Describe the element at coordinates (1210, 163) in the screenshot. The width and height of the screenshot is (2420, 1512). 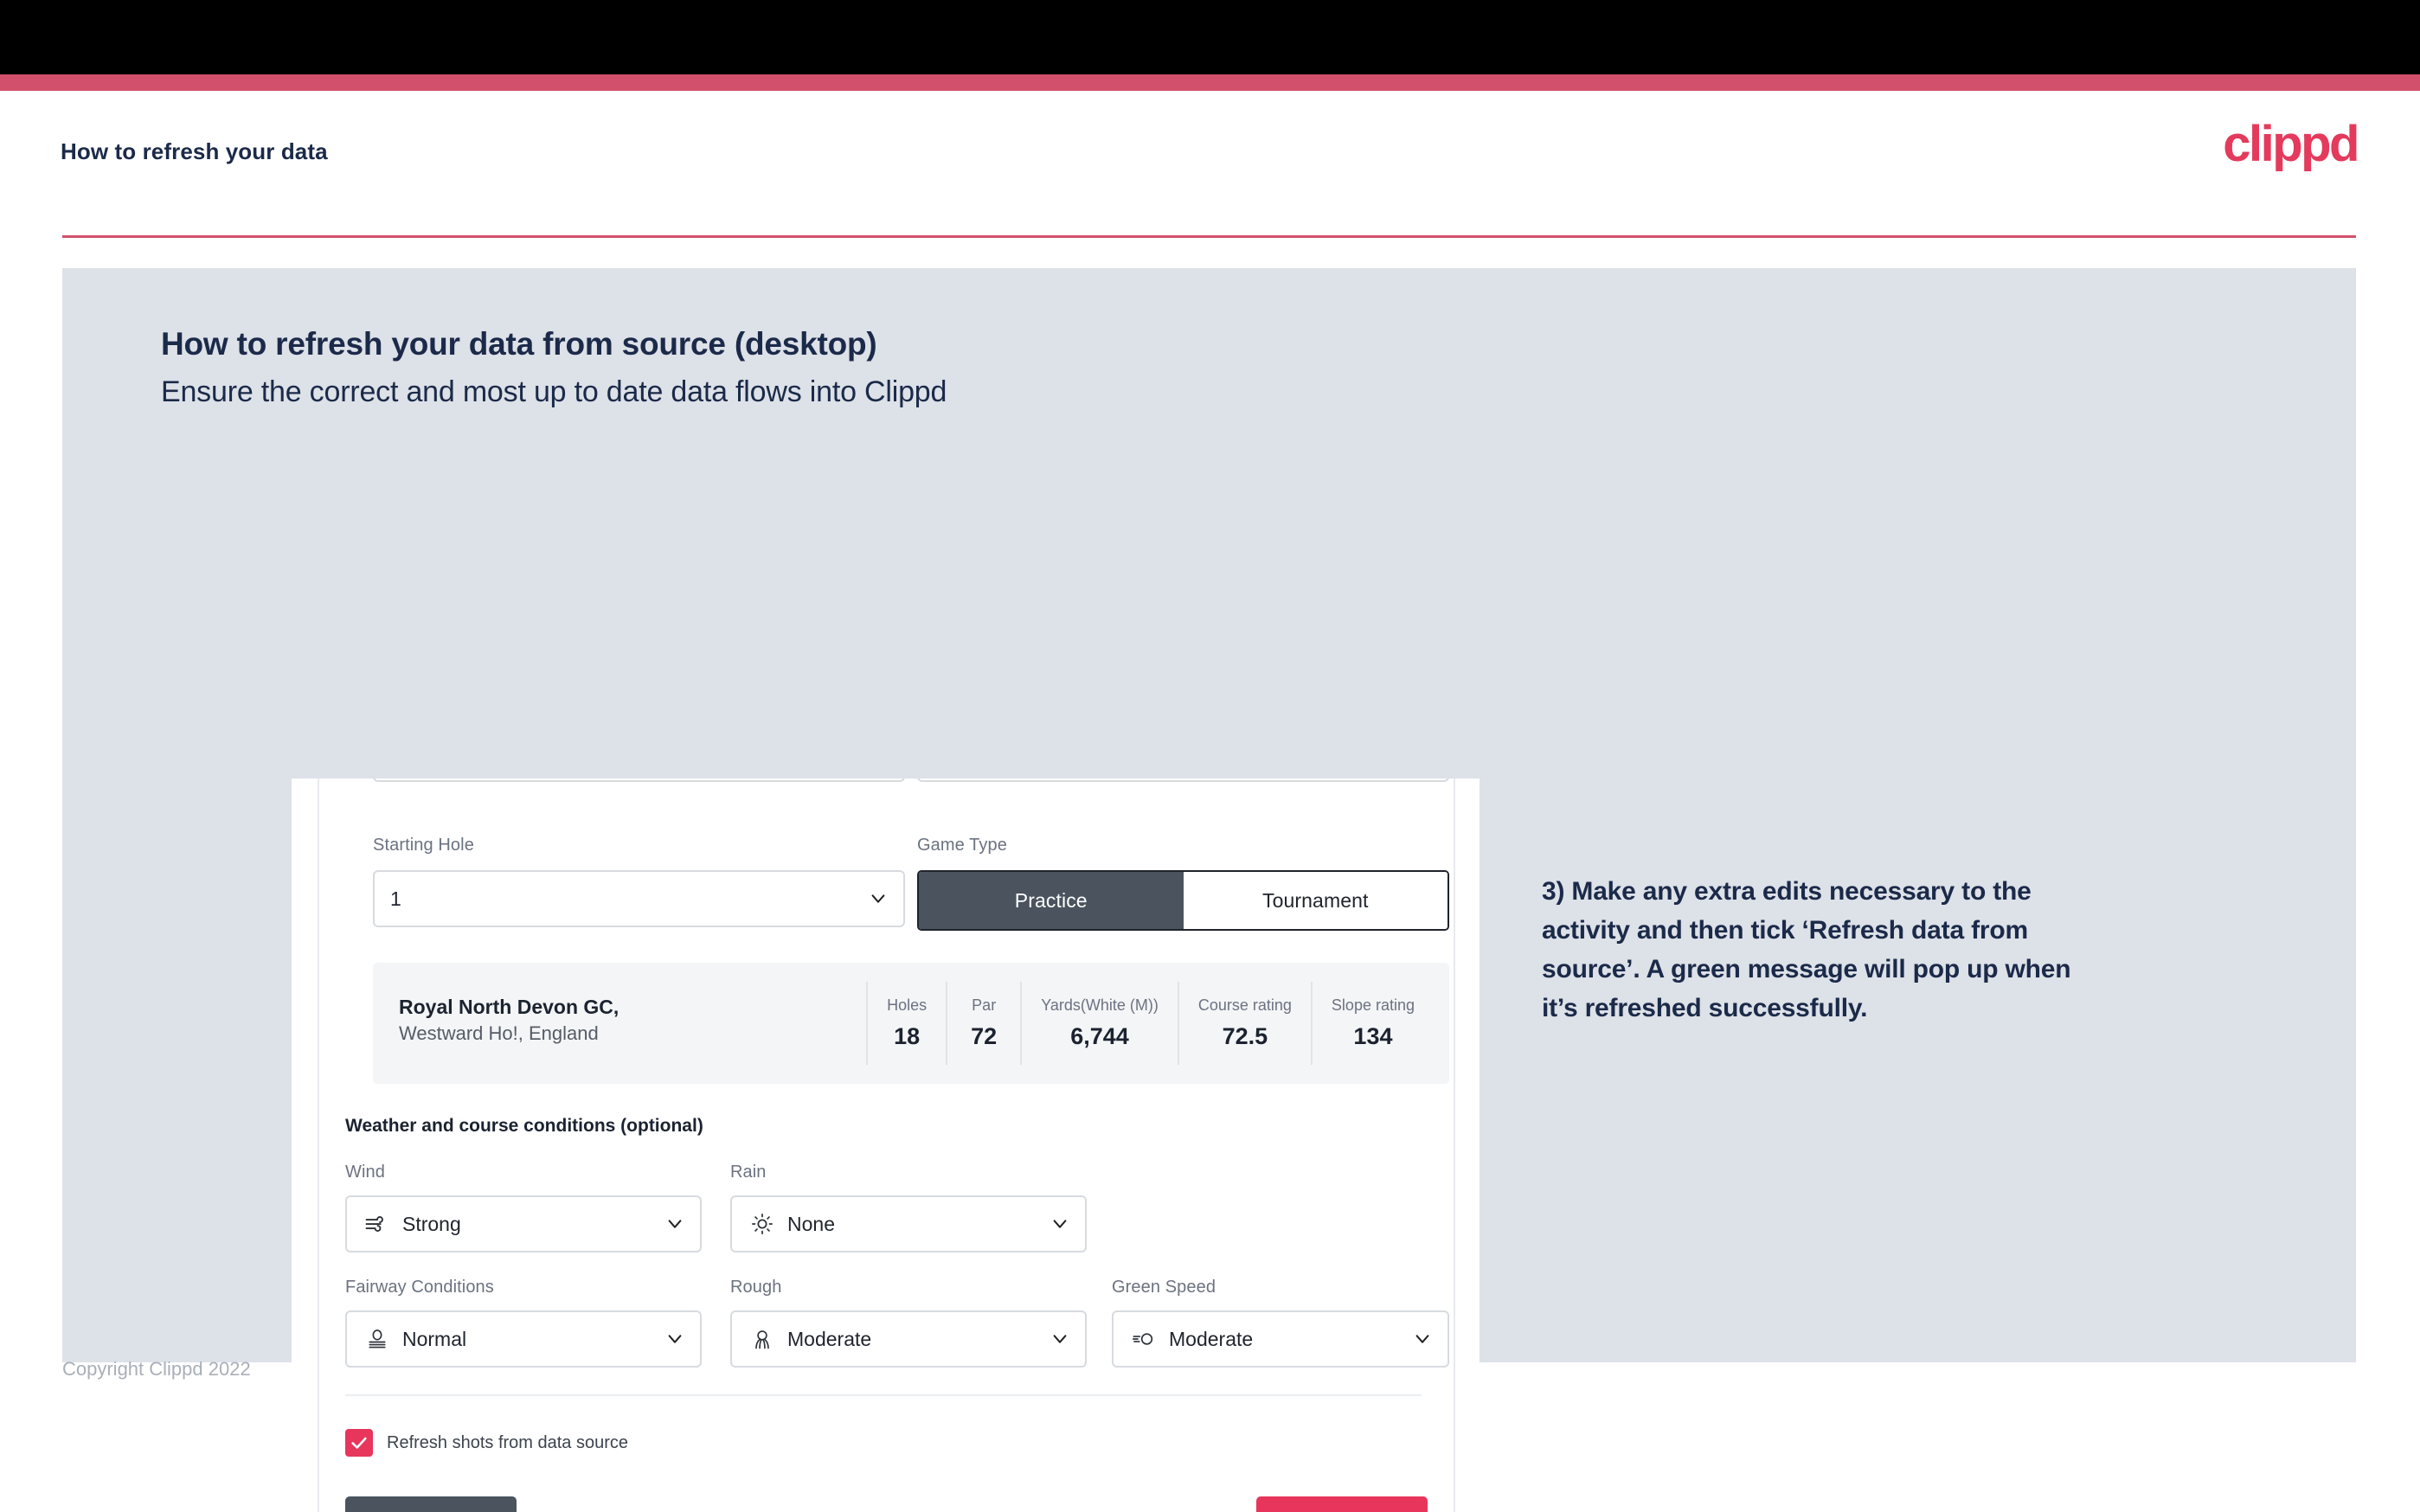
I see `page-header: How to refresh your data clippd` at that location.